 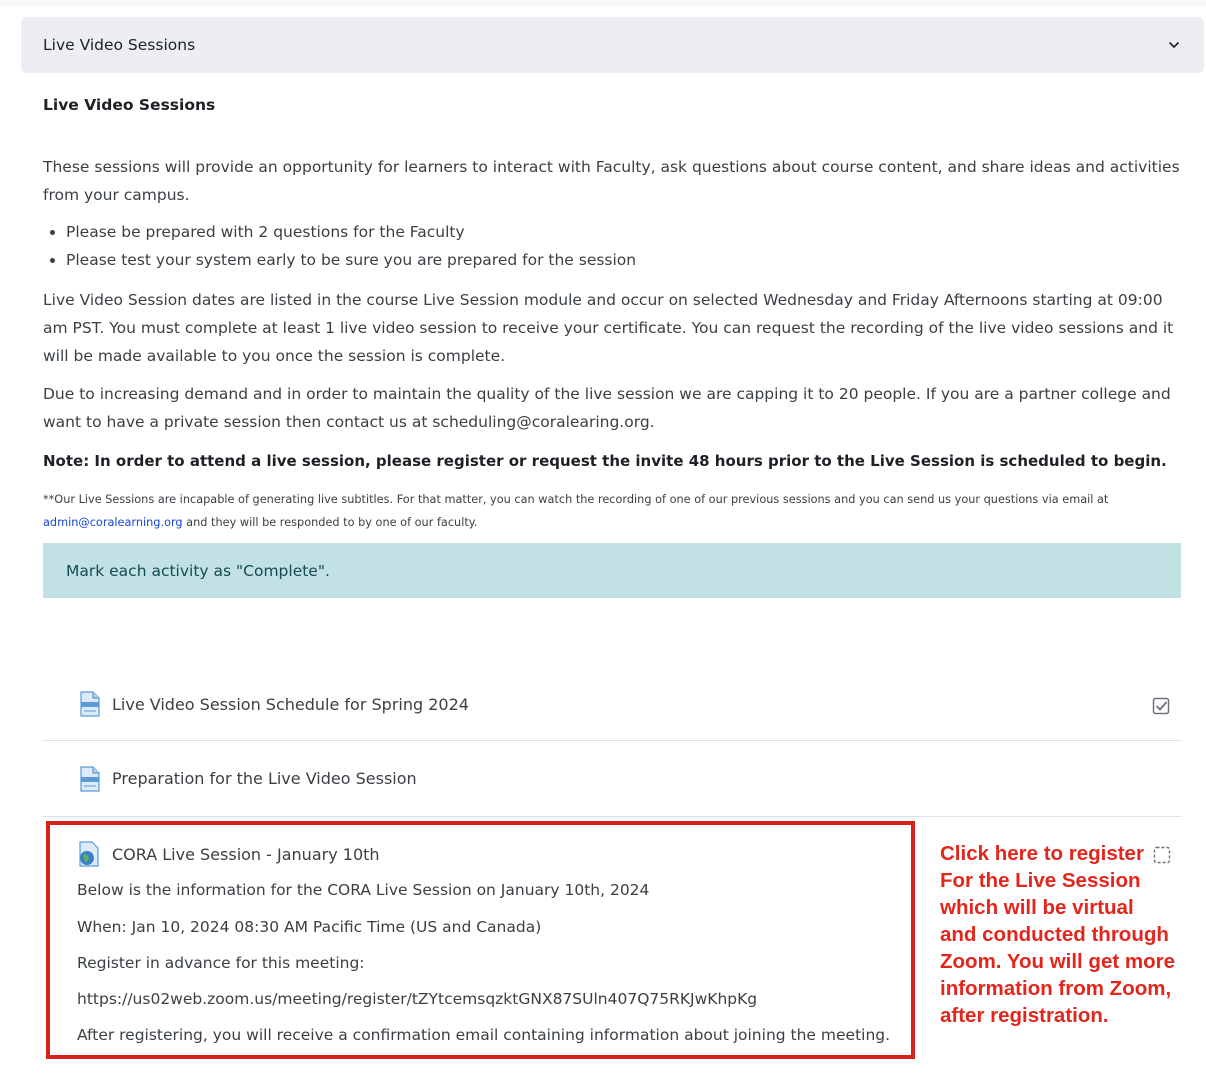 I want to click on callout-line: after registration., so click(x=1024, y=1015).